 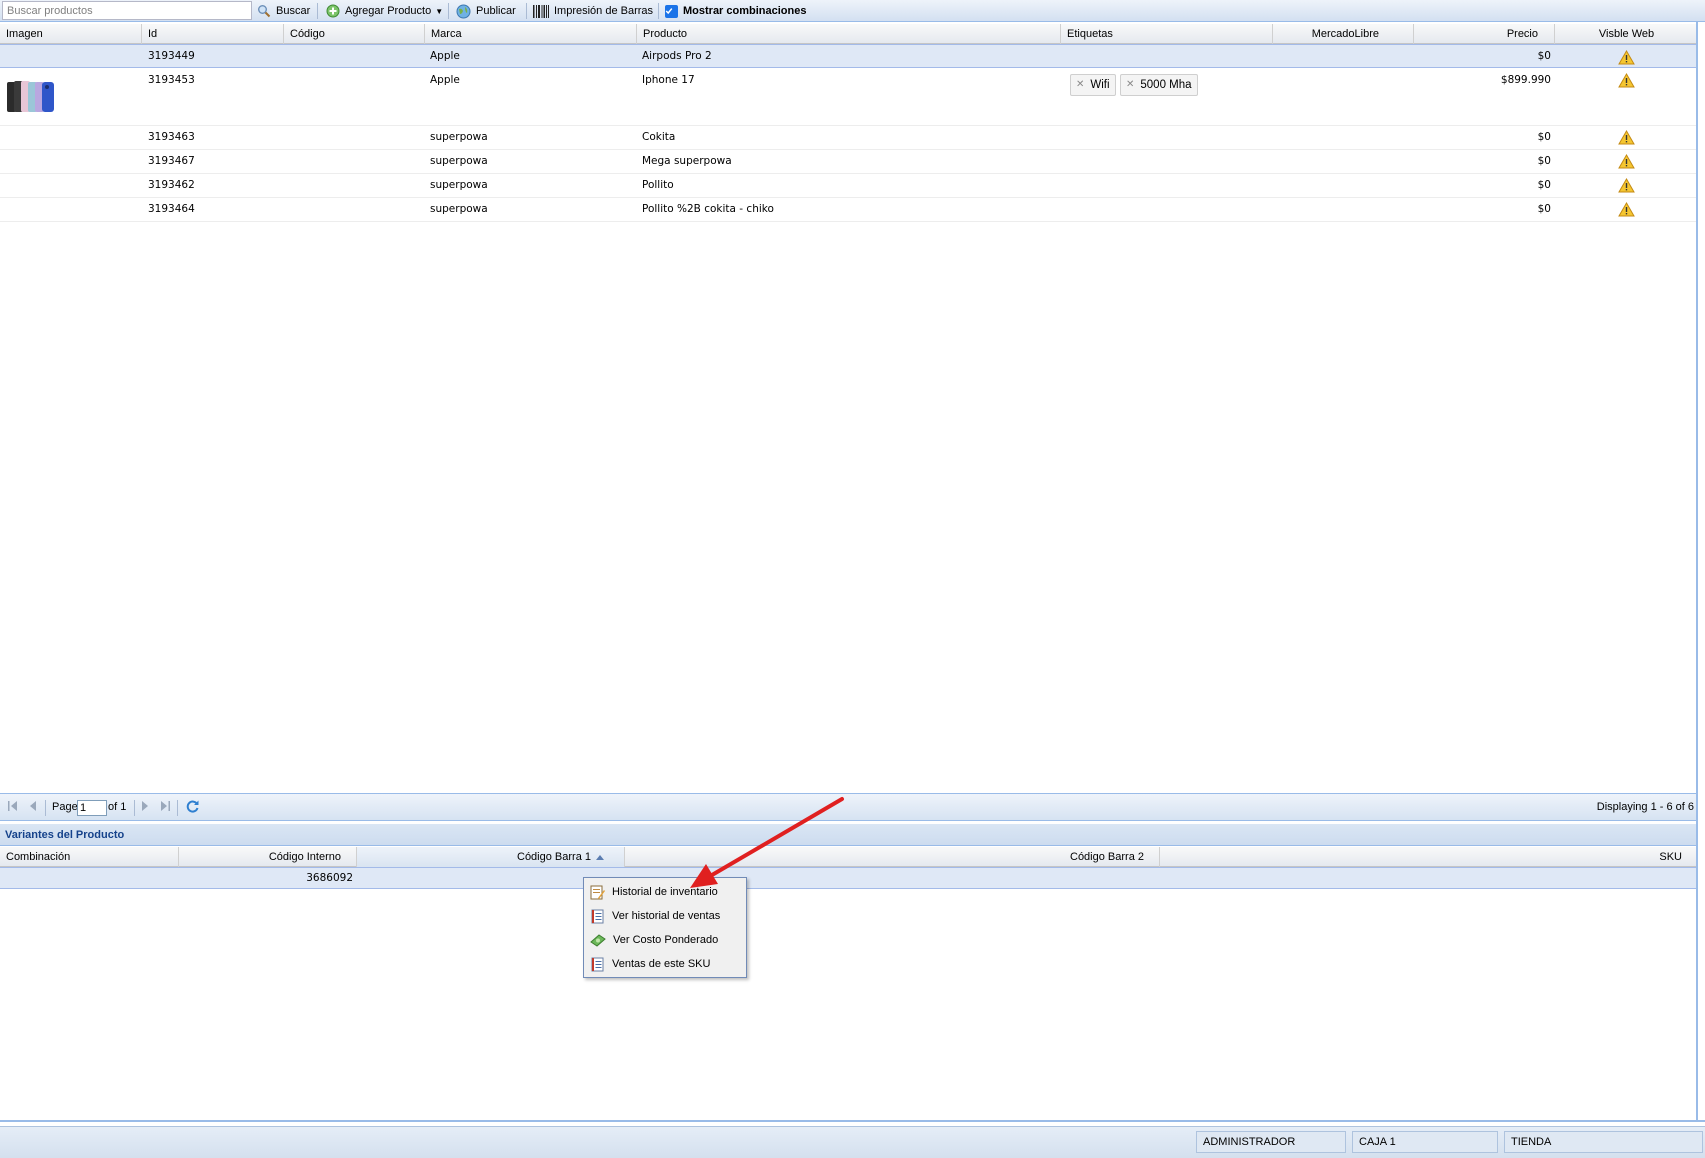 I want to click on menu-item-label: Ver Costo Ponderado, so click(x=666, y=940).